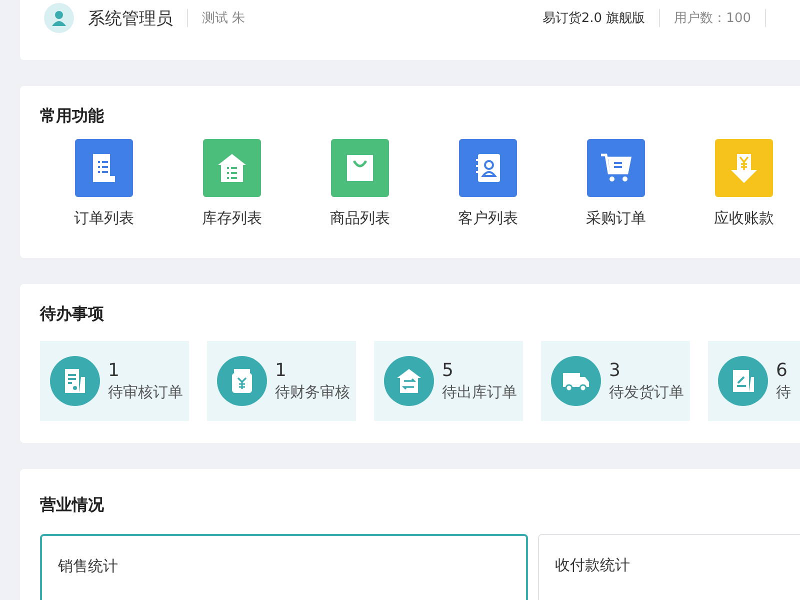 Image resolution: width=800 pixels, height=600 pixels. Describe the element at coordinates (88, 566) in the screenshot. I see `card-title: 销售统计` at that location.